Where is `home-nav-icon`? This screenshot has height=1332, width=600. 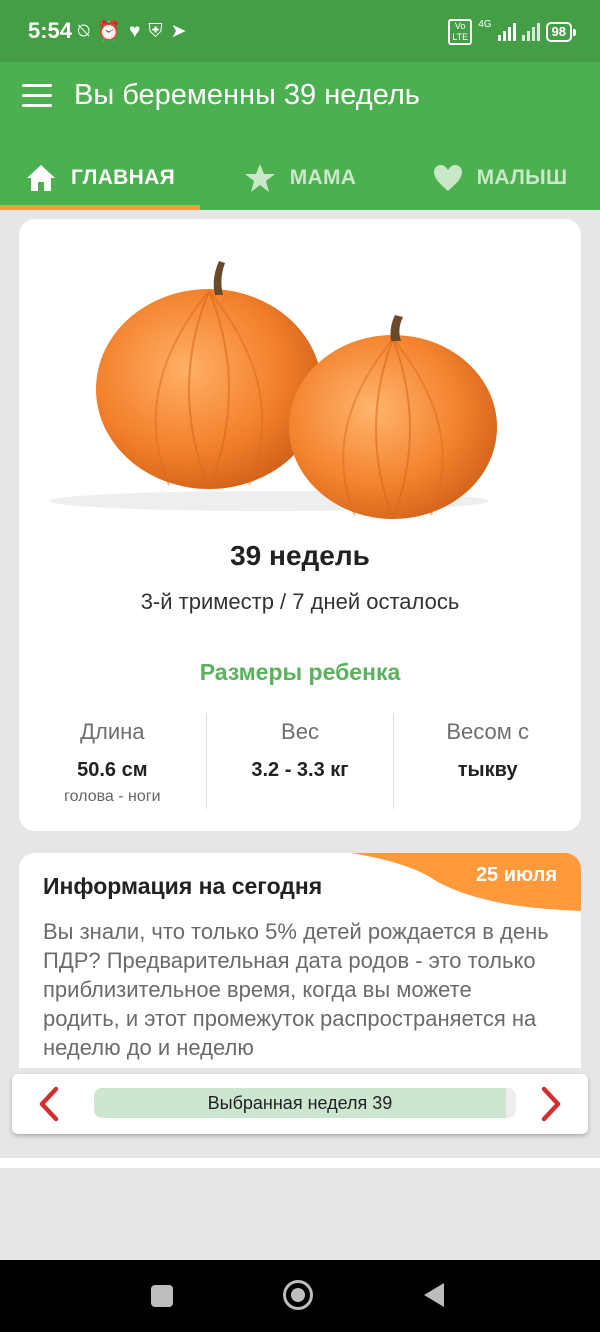
home-nav-icon is located at coordinates (298, 1295).